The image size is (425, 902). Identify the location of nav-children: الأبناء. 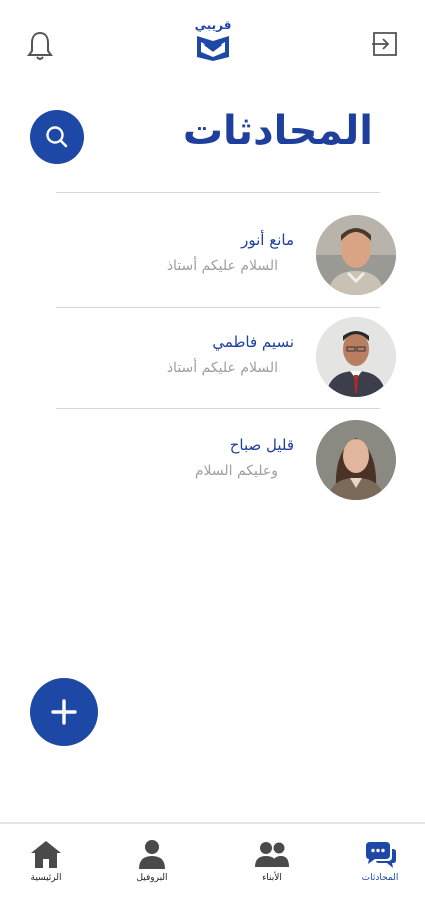
(272, 860).